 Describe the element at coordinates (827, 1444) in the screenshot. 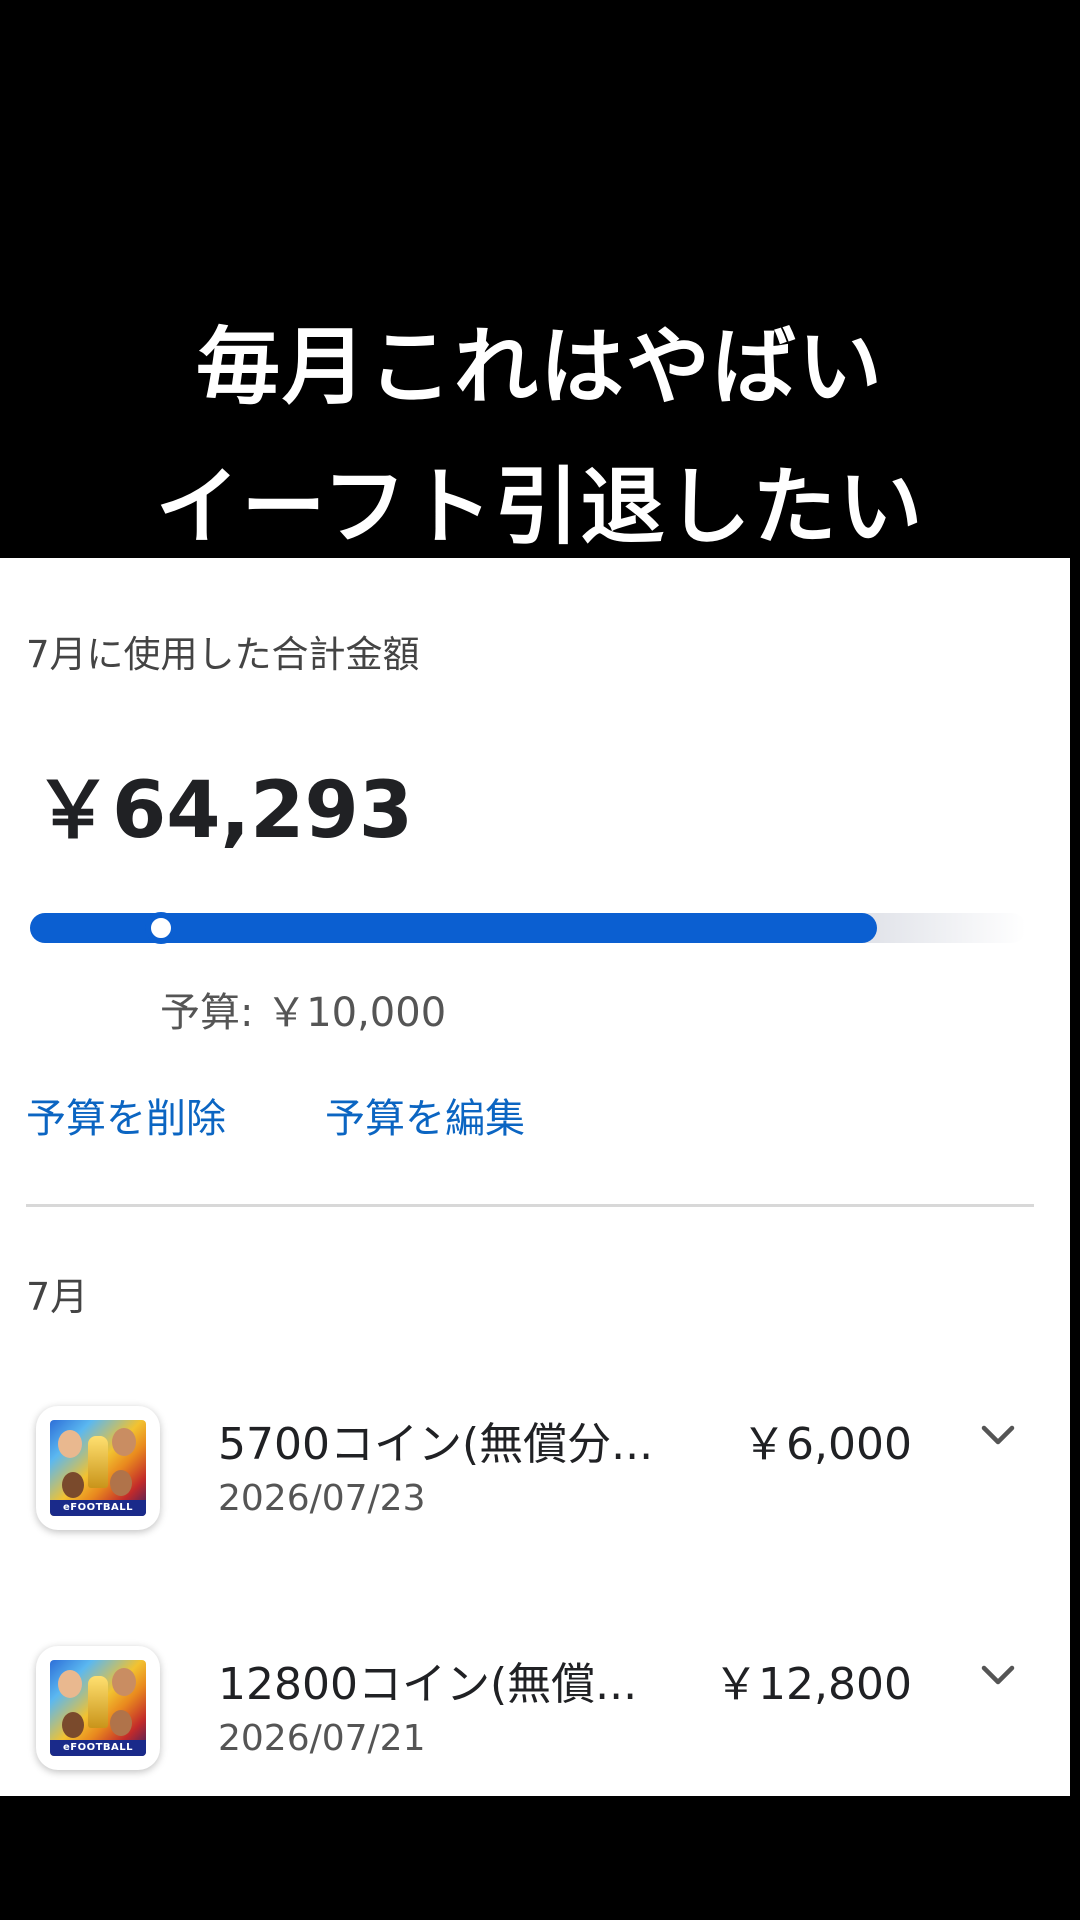

I see `transaction-amount: ￥6,000` at that location.